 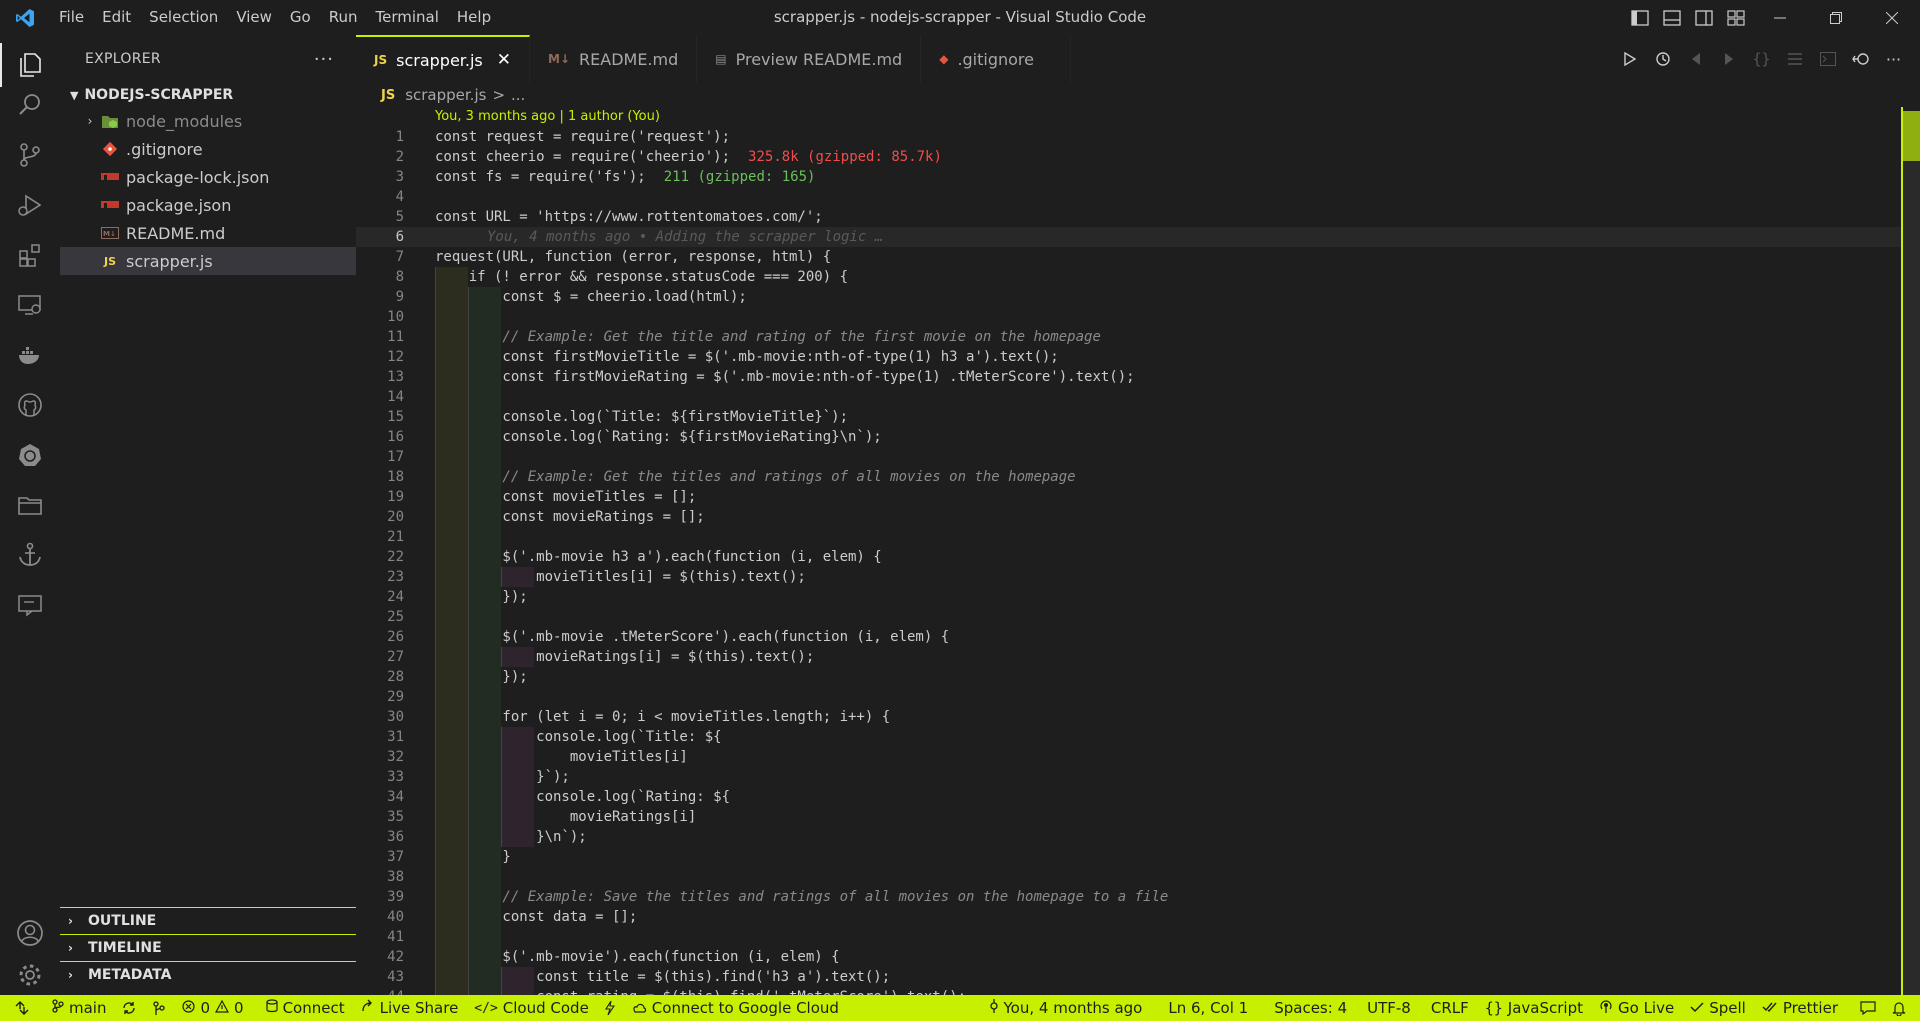 What do you see at coordinates (996, 59) in the screenshot?
I see `tab-gitignore: ◆ .gitignore` at bounding box center [996, 59].